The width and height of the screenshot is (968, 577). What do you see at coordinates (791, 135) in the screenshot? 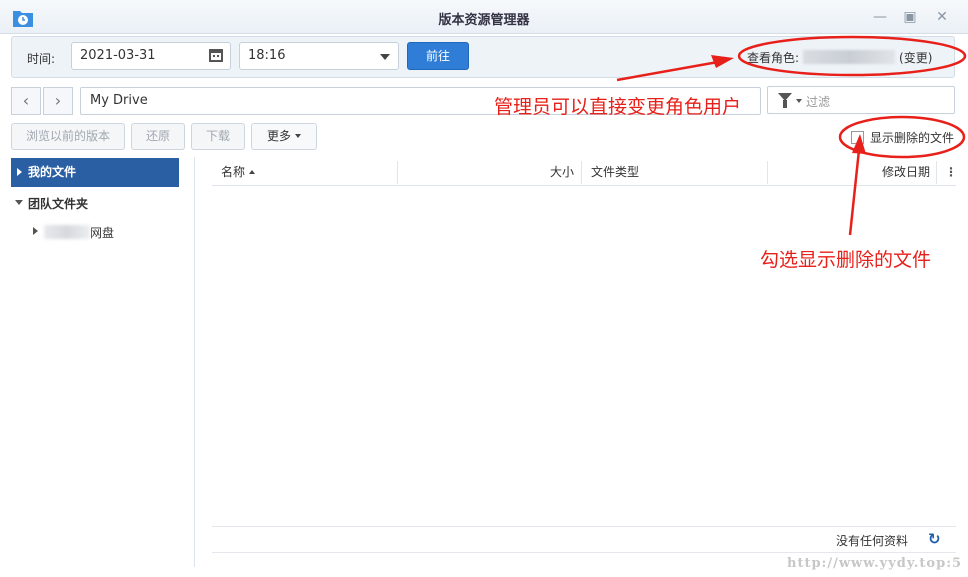
I see `annotation-overlay` at bounding box center [791, 135].